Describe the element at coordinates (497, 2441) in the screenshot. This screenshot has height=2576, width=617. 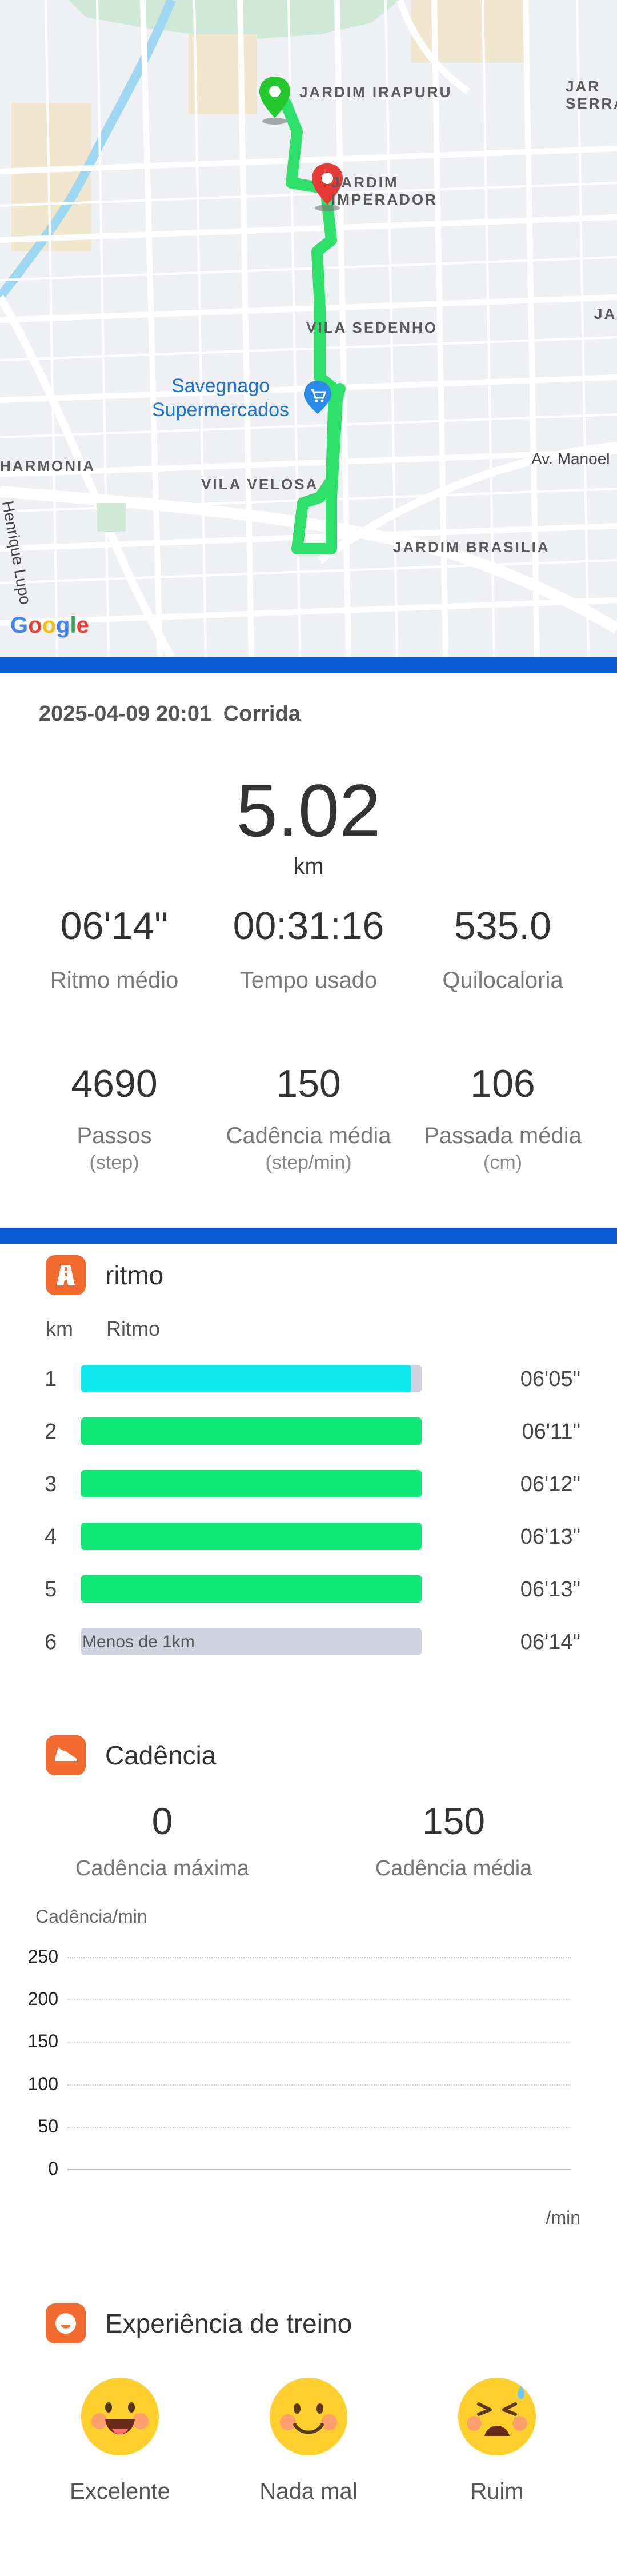
I see `experience-option-bad: Ruim` at that location.